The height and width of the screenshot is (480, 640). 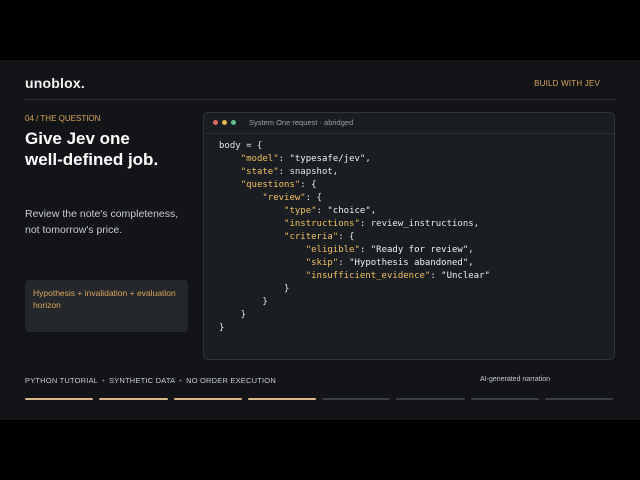 What do you see at coordinates (332, 250) in the screenshot?
I see `code-token: "eligible"` at bounding box center [332, 250].